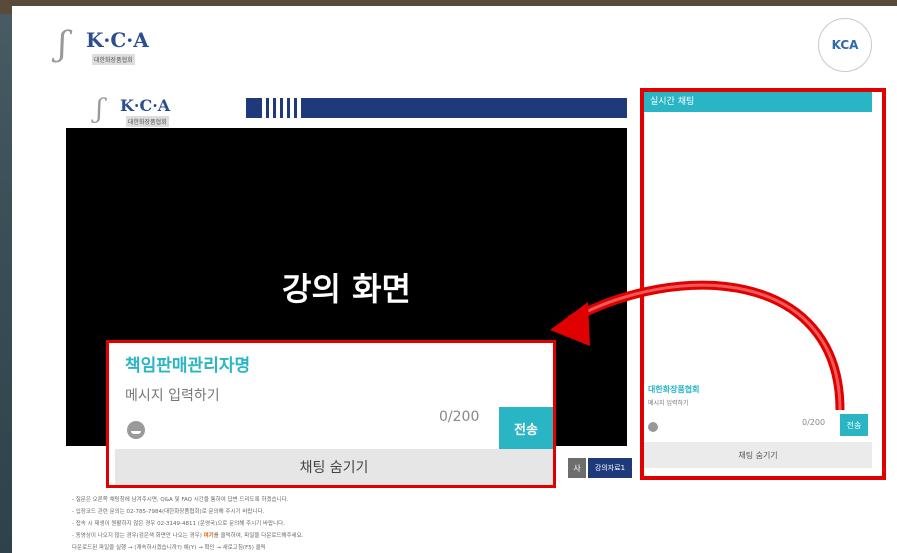 This screenshot has height=553, width=897. What do you see at coordinates (100, 109) in the screenshot?
I see `banner-swoosh-icon: ʃ` at bounding box center [100, 109].